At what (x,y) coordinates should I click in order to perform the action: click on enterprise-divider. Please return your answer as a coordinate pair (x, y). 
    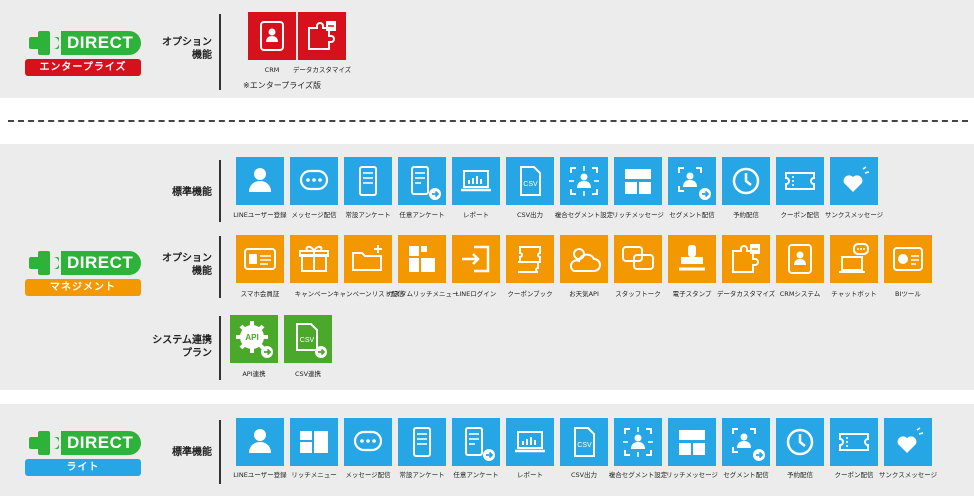
    Looking at the image, I should click on (220, 52).